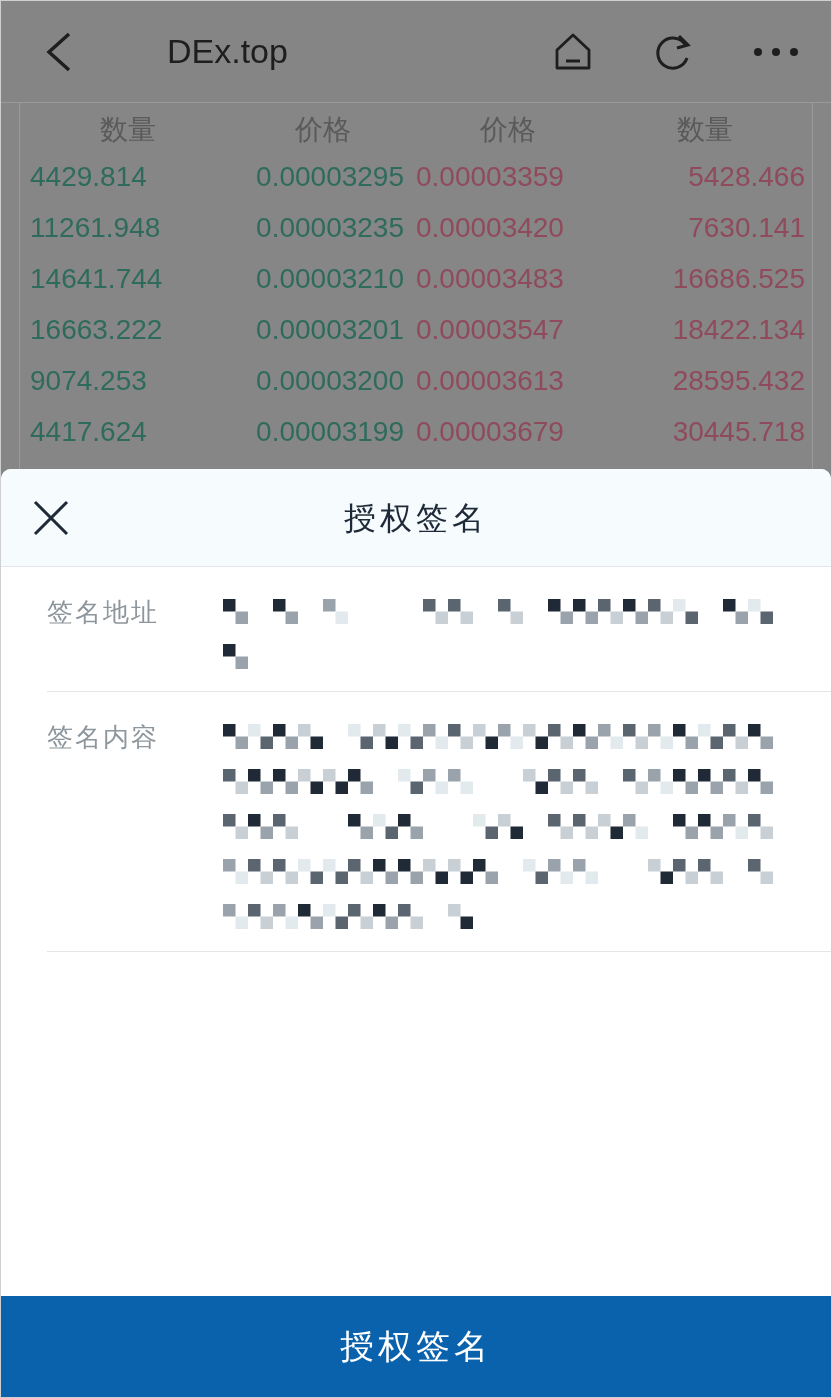 The width and height of the screenshot is (832, 1398). What do you see at coordinates (490, 176) in the screenshot?
I see `order-book-cell-text: 0.00003359` at bounding box center [490, 176].